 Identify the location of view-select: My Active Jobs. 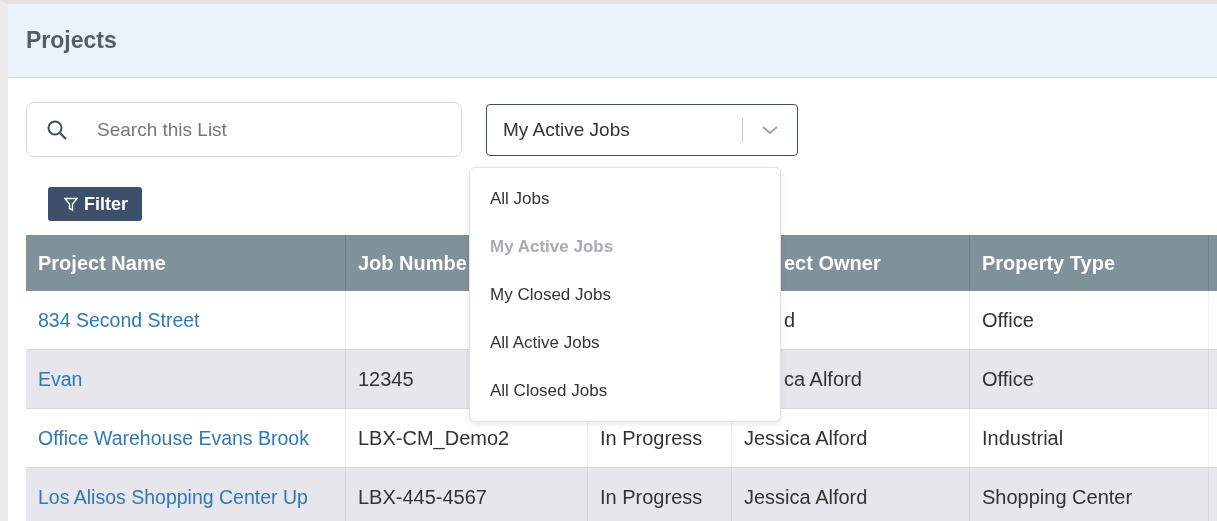
(642, 129).